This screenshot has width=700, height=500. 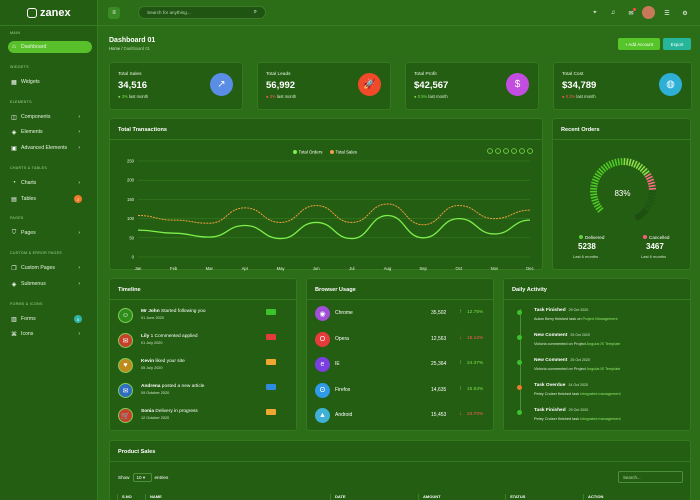 What do you see at coordinates (439, 364) in the screenshot?
I see `browser-value: 25,364` at bounding box center [439, 364].